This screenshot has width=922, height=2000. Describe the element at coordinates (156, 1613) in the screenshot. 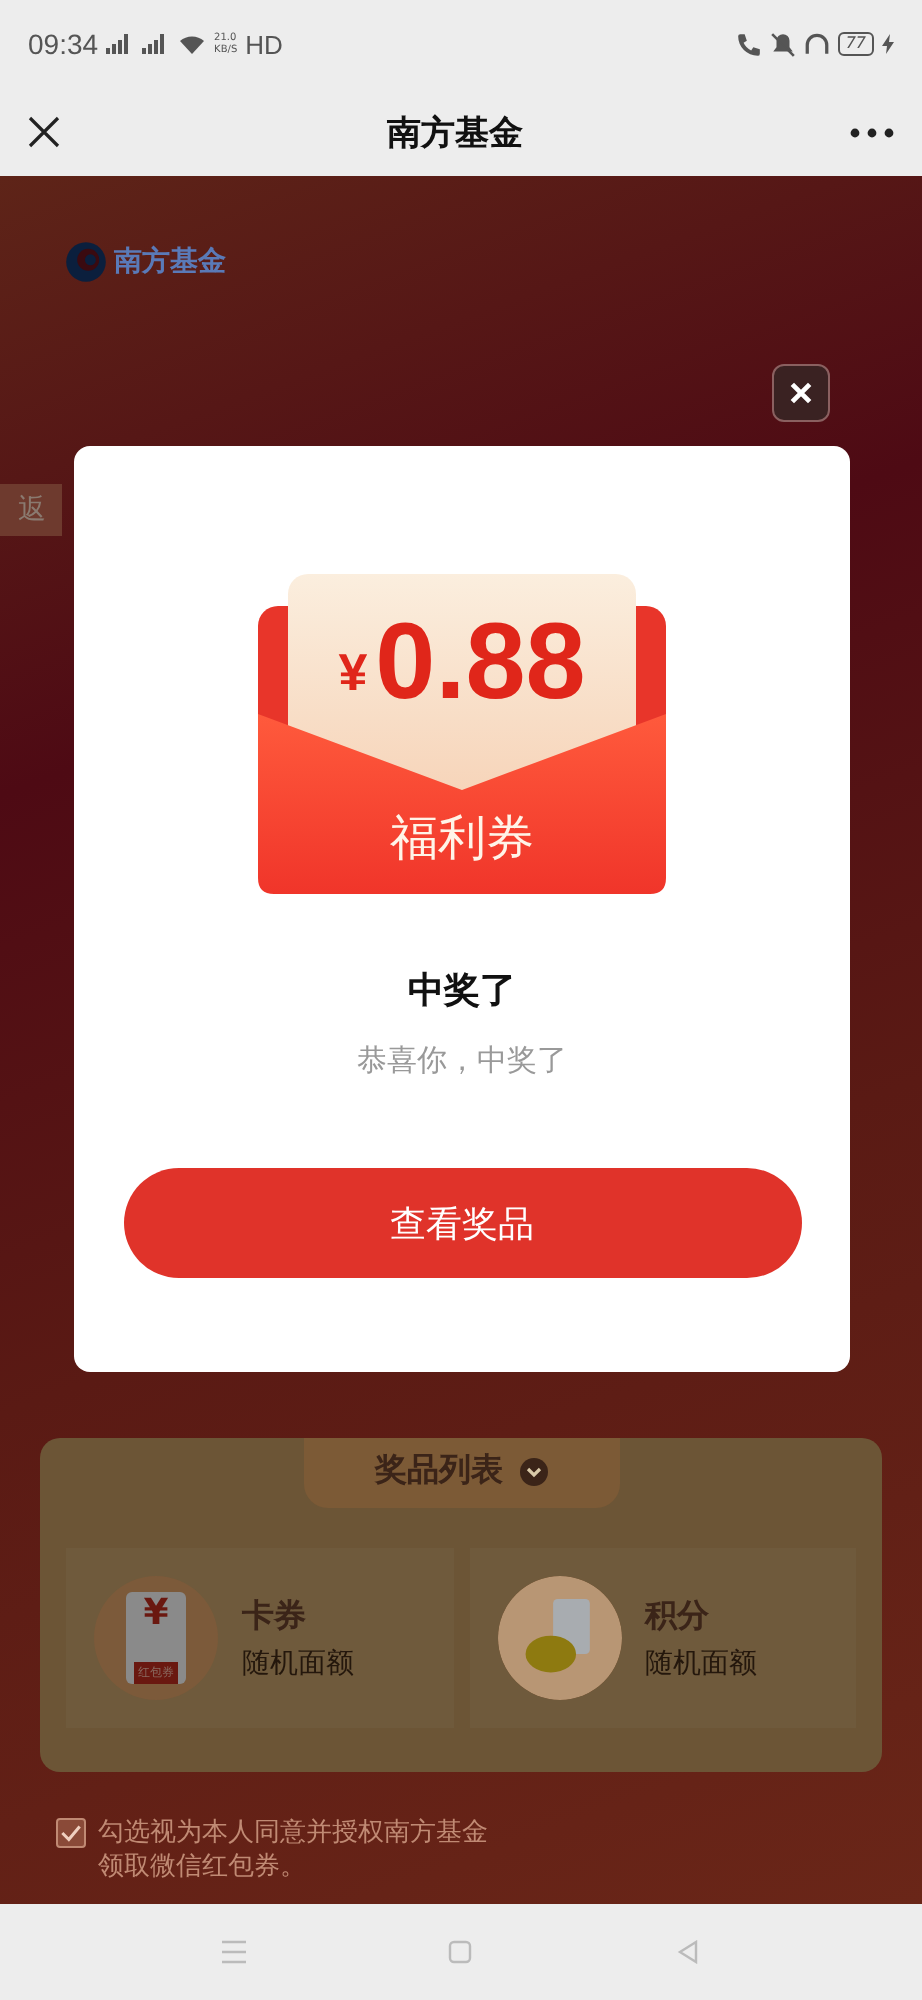

I see `yen-symbol: ¥` at that location.